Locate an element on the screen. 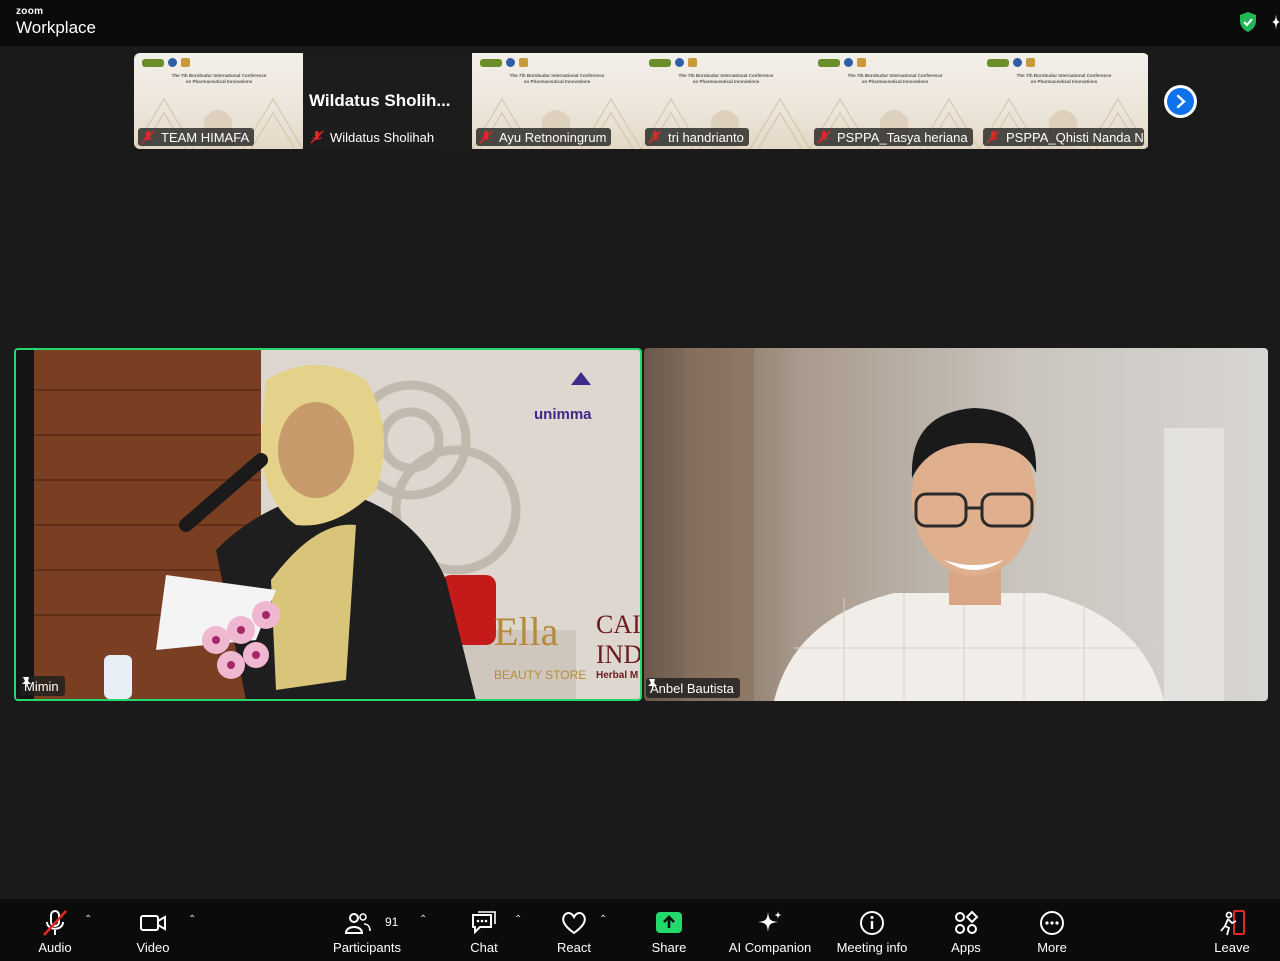 This screenshot has height=961, width=1280. apps-label: Apps is located at coordinates (966, 947).